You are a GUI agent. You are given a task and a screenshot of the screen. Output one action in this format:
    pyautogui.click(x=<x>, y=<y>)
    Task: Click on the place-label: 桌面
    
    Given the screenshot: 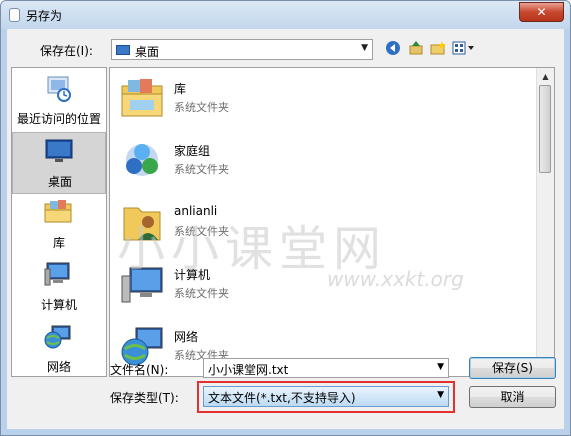 What is the action you would take?
    pyautogui.click(x=59, y=182)
    